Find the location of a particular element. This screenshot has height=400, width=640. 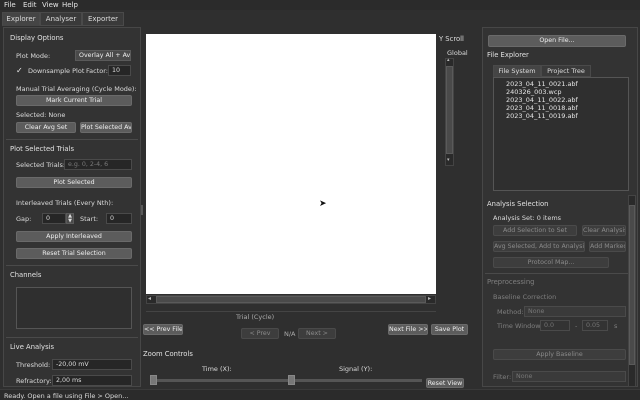

time-window-unit: s is located at coordinates (616, 326).